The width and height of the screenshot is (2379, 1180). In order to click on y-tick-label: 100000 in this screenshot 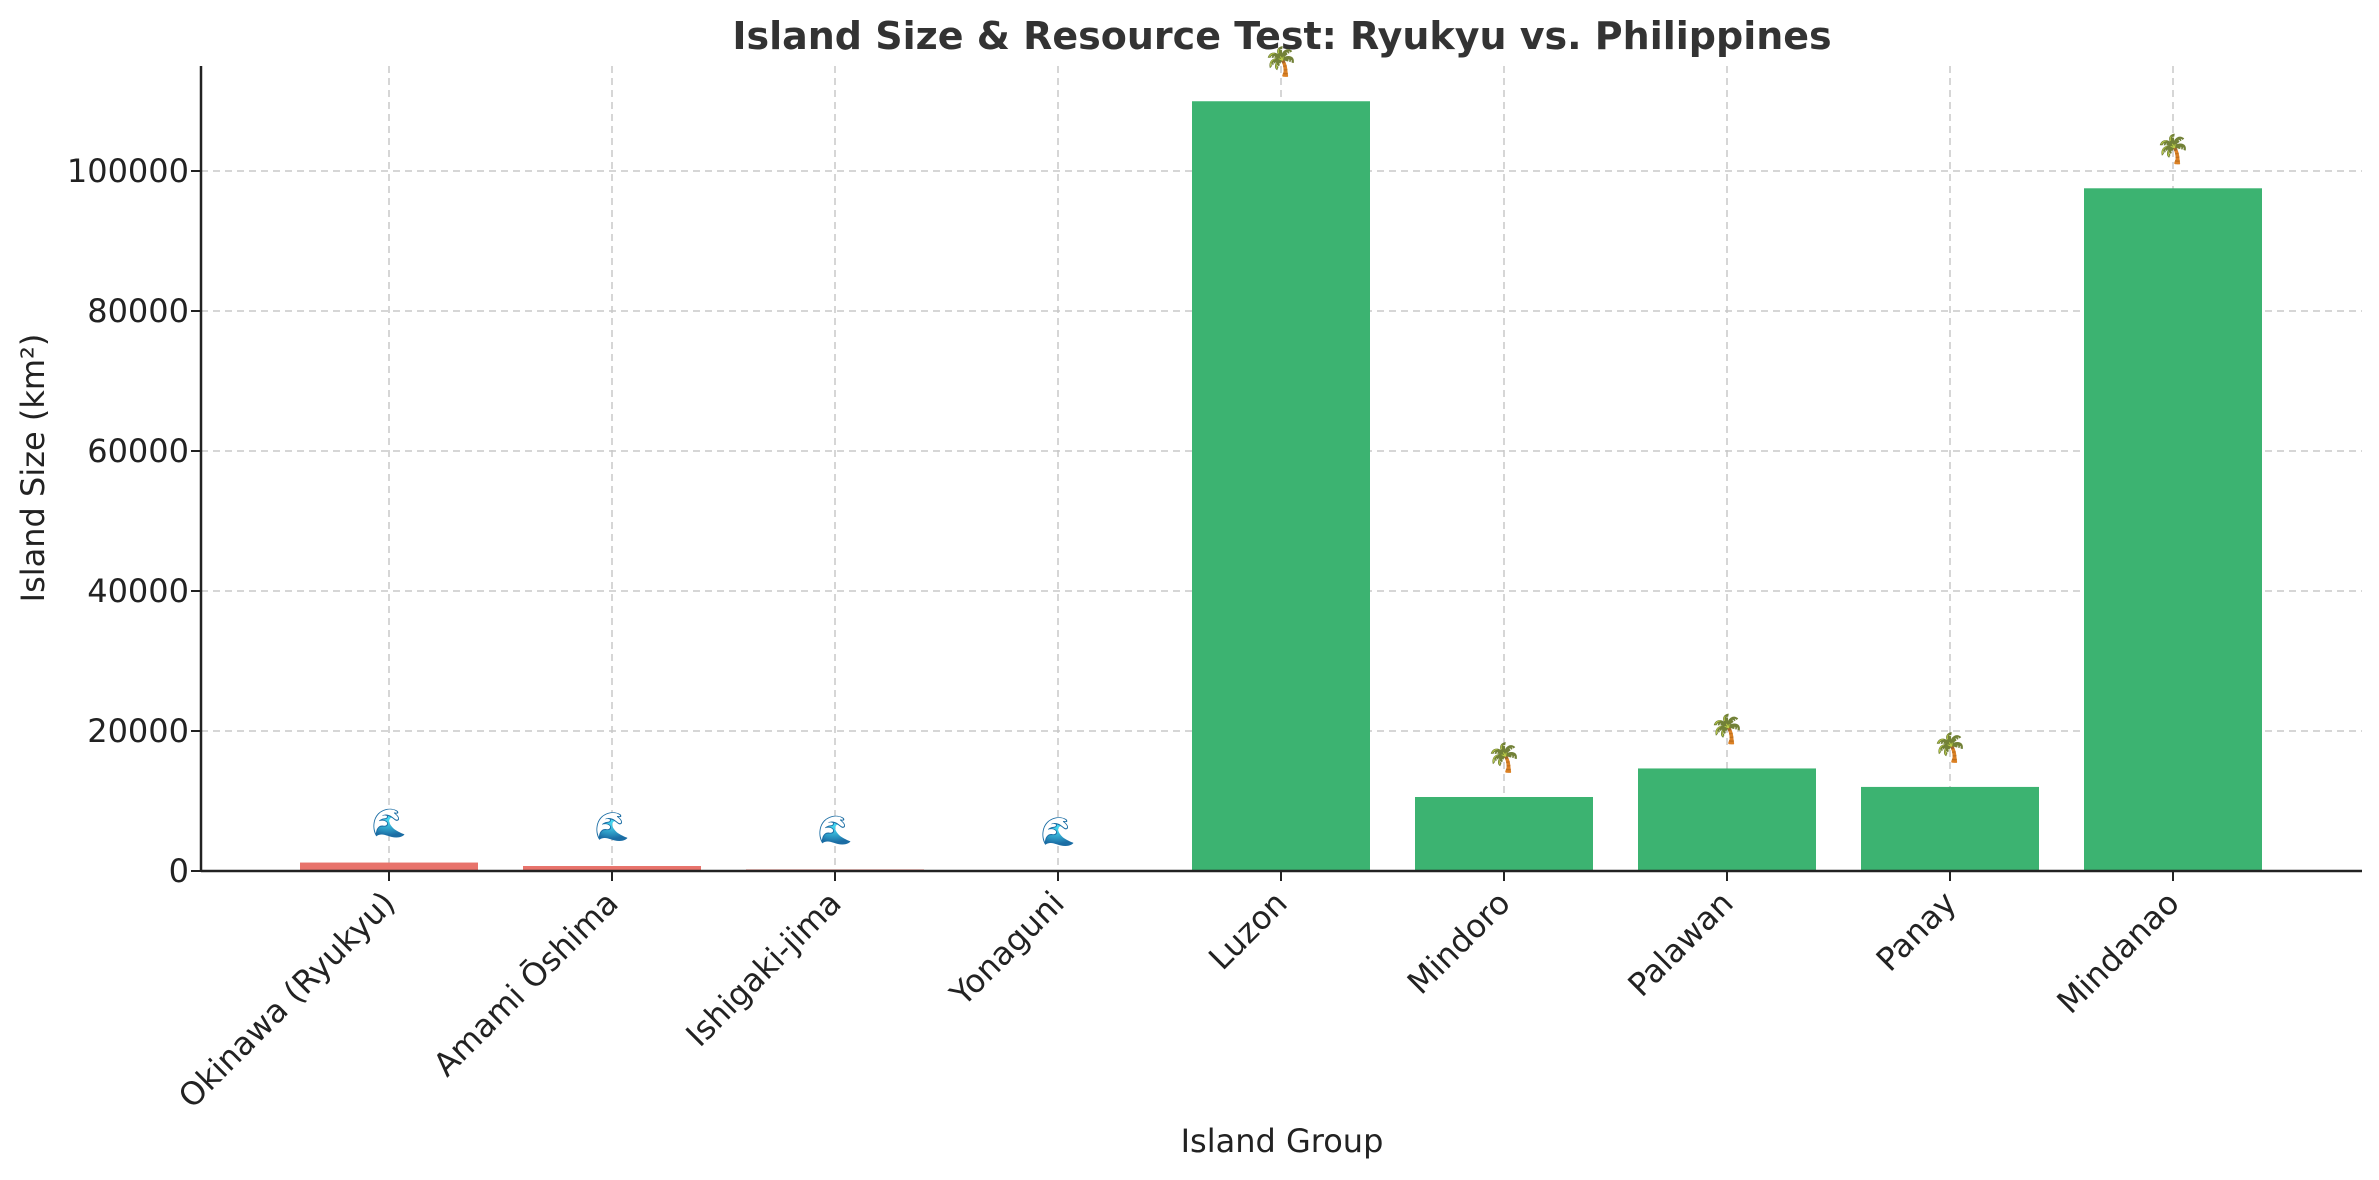, I will do `click(128, 171)`.